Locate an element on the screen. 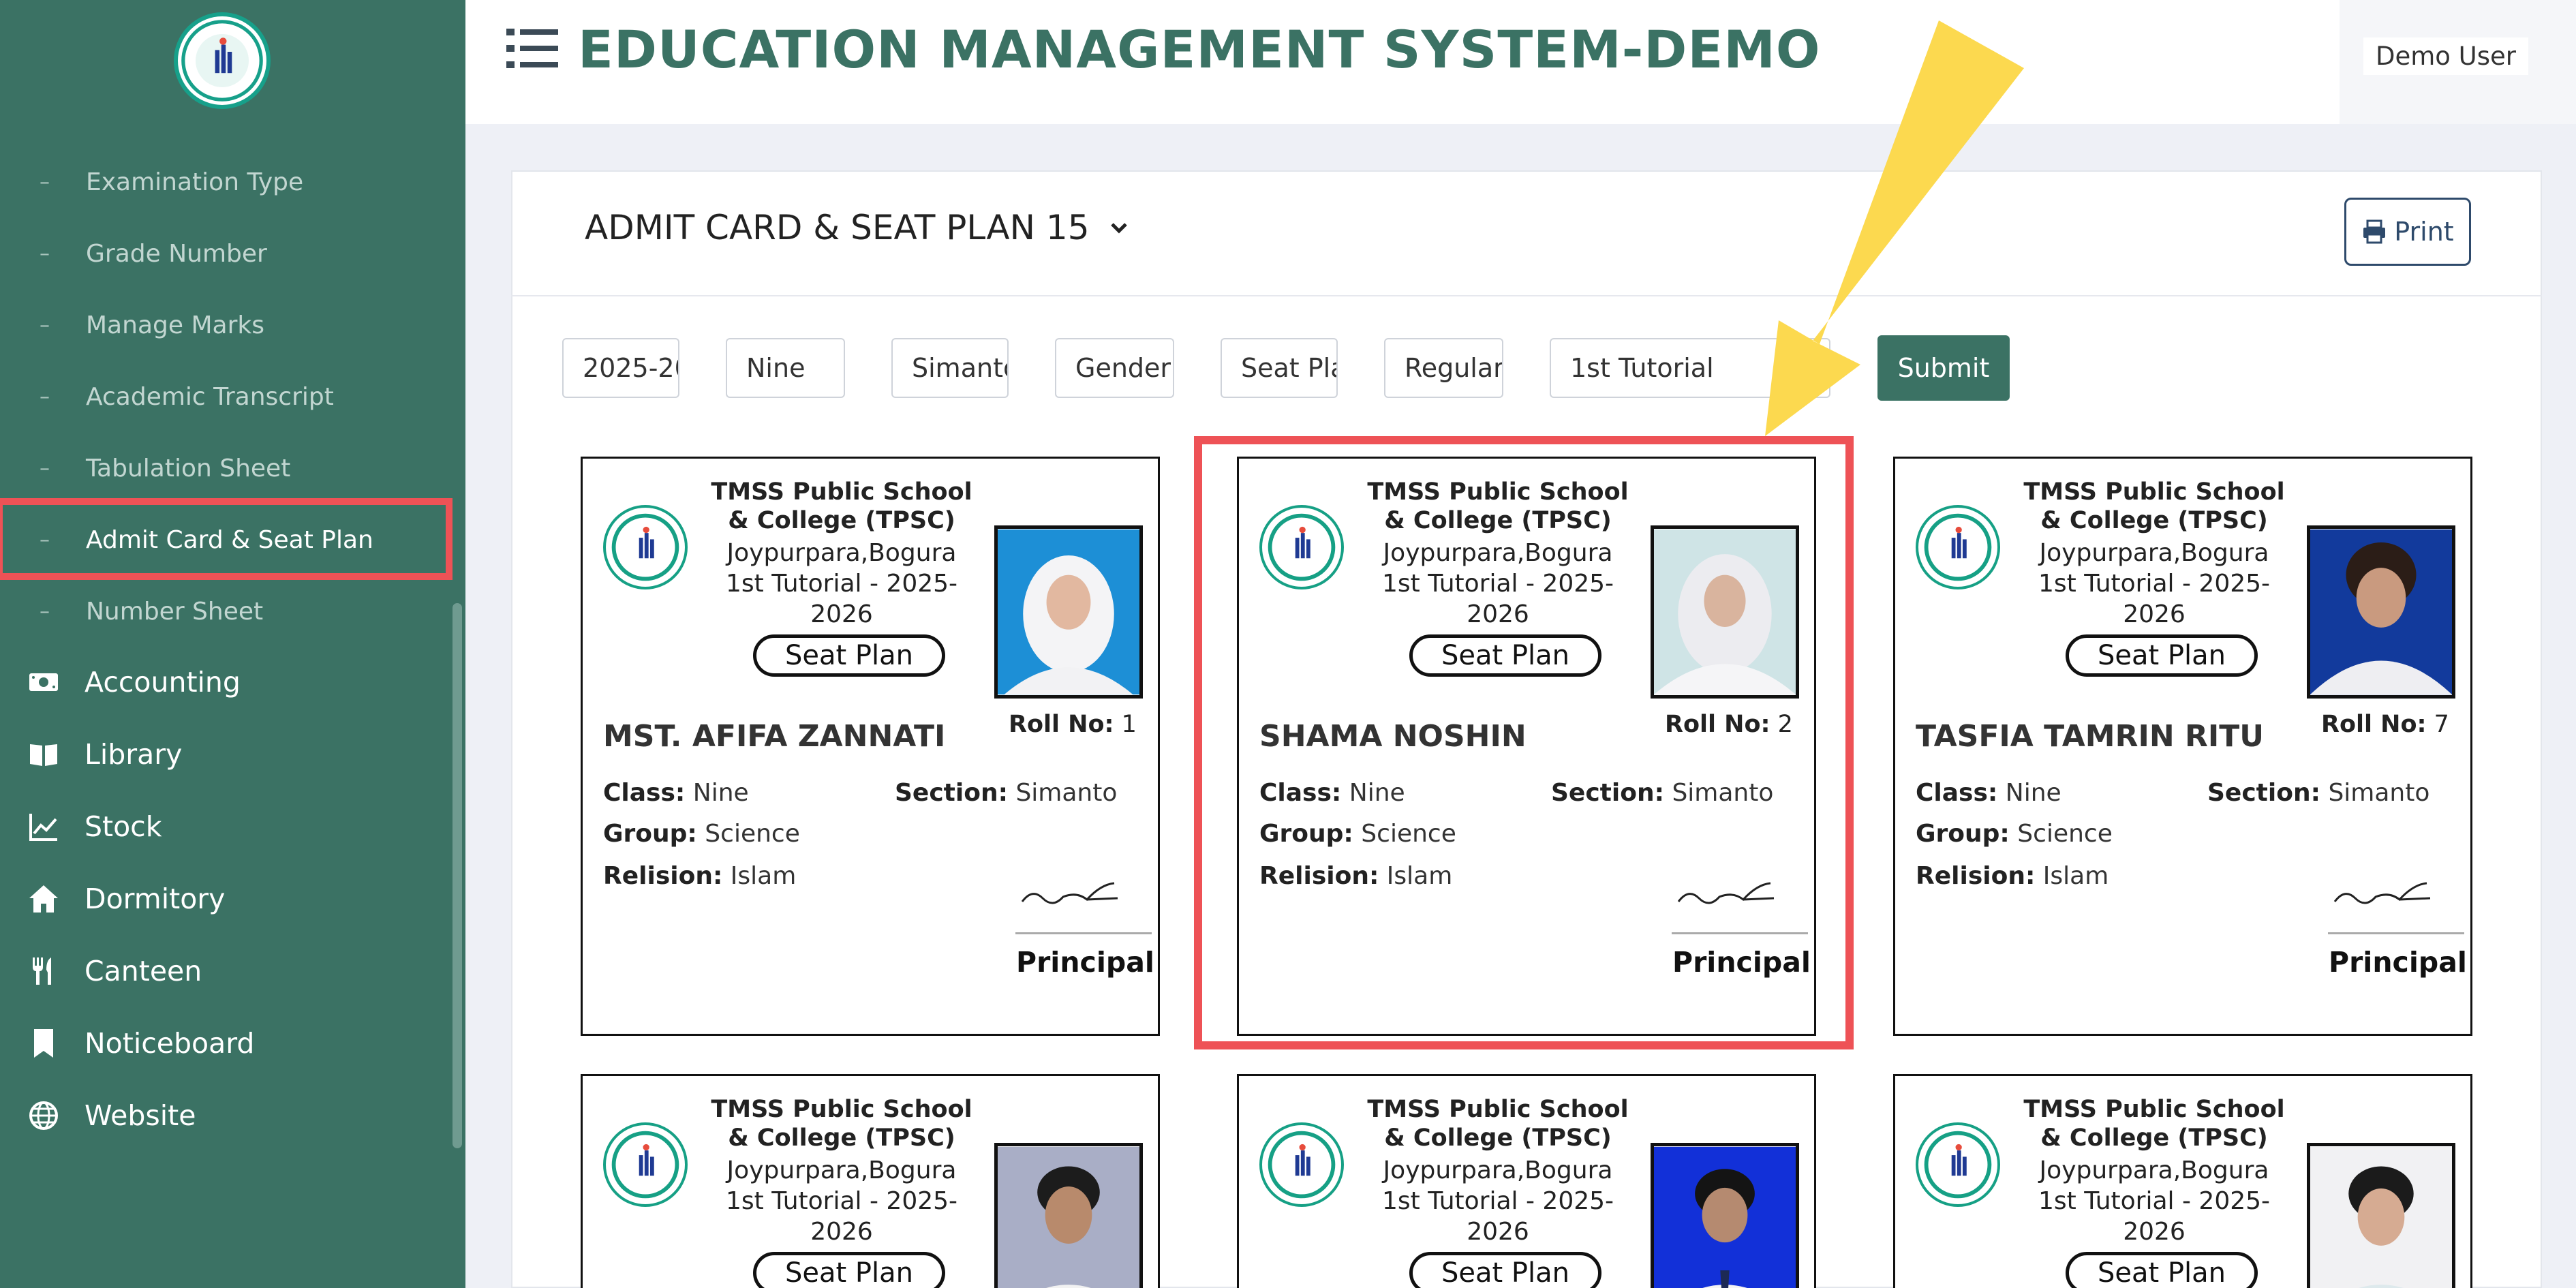 The height and width of the screenshot is (1288, 2576). sidebar-item-number-sheet: – Number Sheet is located at coordinates (226, 611).